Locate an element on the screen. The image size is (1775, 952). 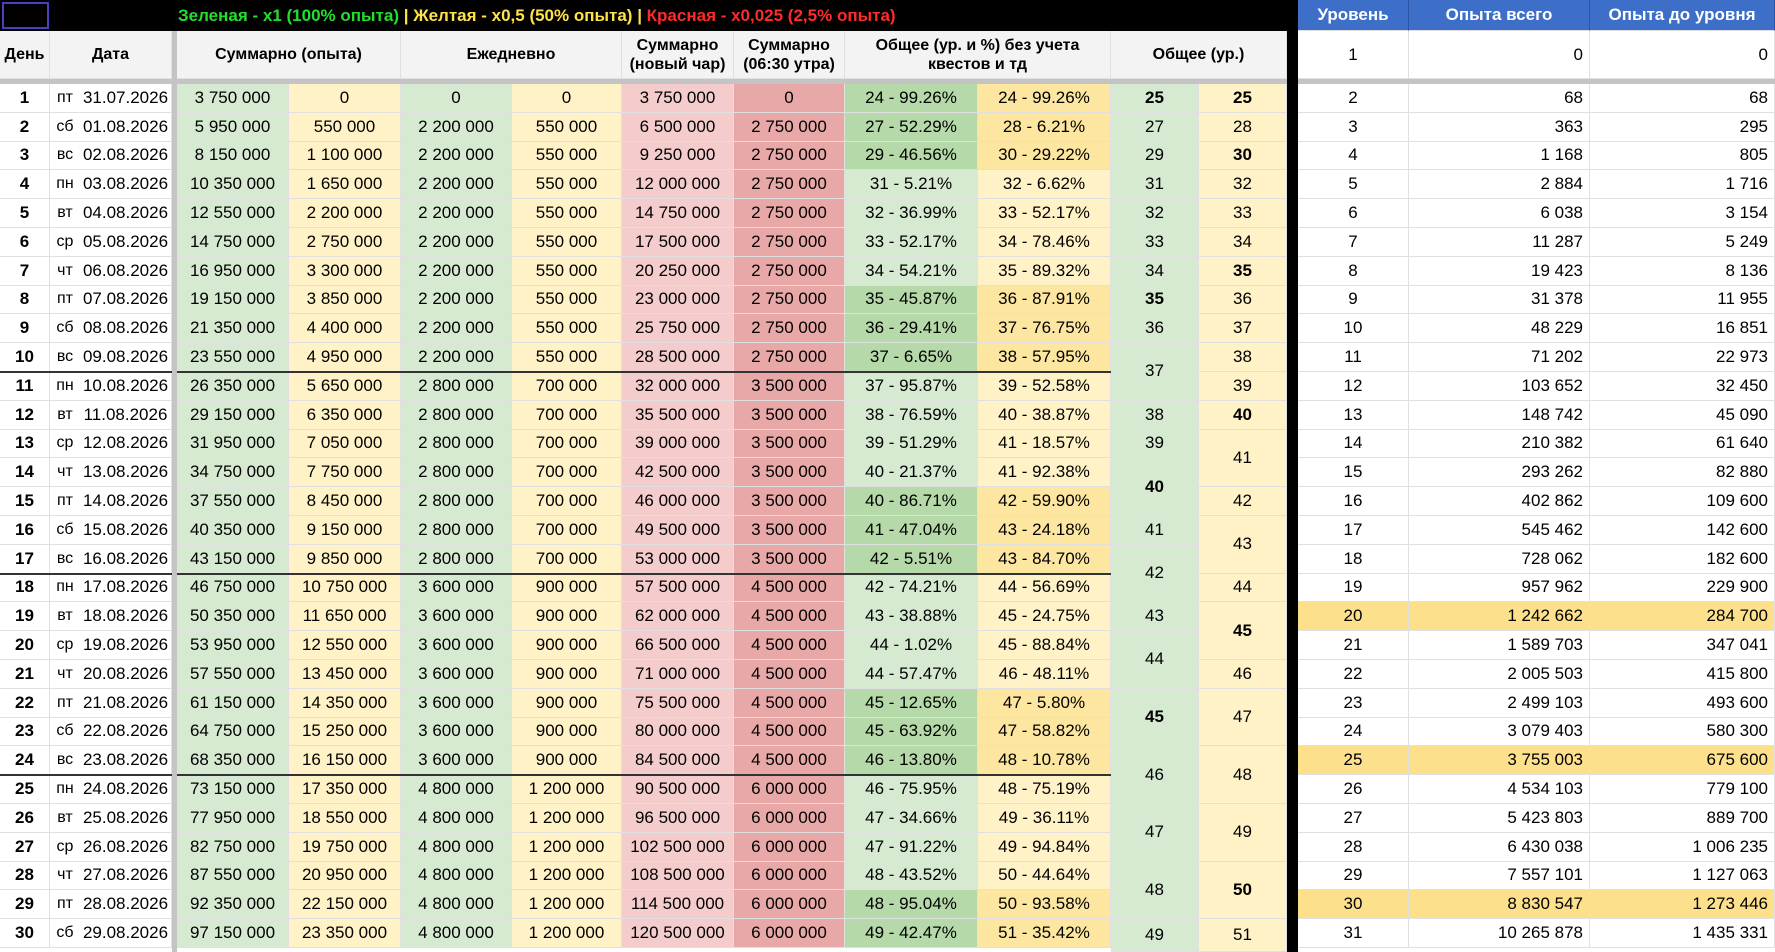
cum-yellow-cell: 23 350 000 is located at coordinates (345, 933).